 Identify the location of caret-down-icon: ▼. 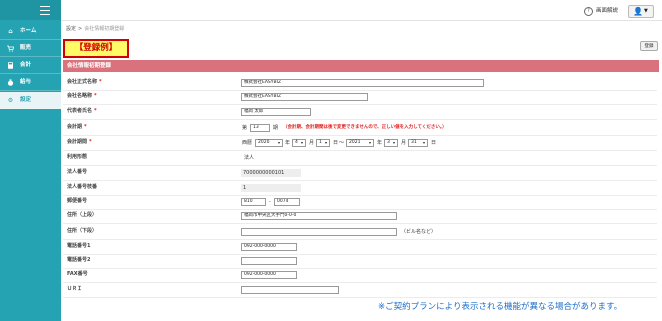
(646, 11).